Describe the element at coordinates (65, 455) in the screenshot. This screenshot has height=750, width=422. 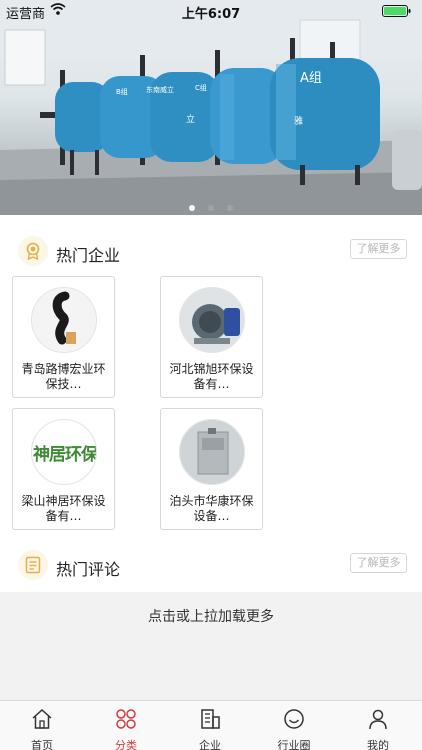
I see `company-logo-text: 神居环保` at that location.